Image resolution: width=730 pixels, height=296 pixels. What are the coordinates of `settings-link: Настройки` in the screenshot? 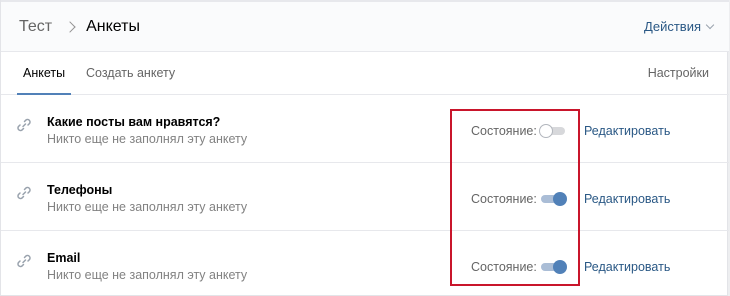 It's located at (678, 73).